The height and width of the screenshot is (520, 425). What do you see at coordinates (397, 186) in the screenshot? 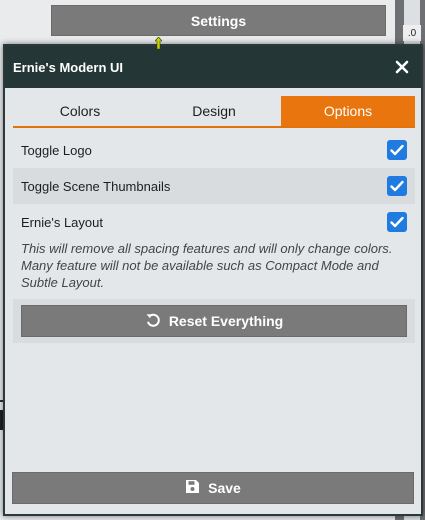
I see `toggle-scene-thumbnails-checkbox` at bounding box center [397, 186].